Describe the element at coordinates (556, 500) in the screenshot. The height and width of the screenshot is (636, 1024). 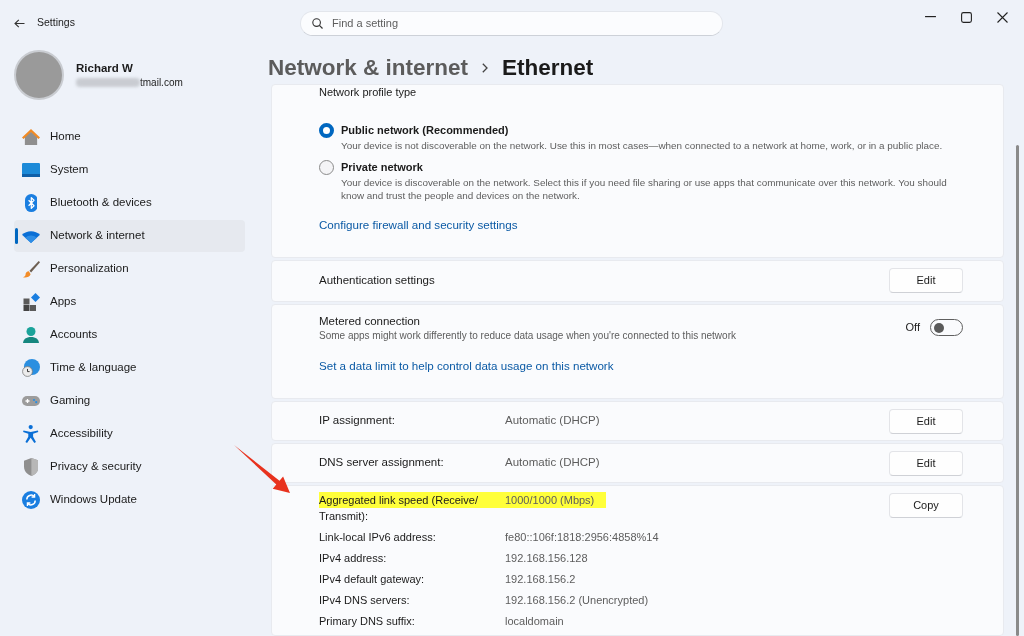
I see `detail-value: 1000/1000 (Mbps)` at that location.